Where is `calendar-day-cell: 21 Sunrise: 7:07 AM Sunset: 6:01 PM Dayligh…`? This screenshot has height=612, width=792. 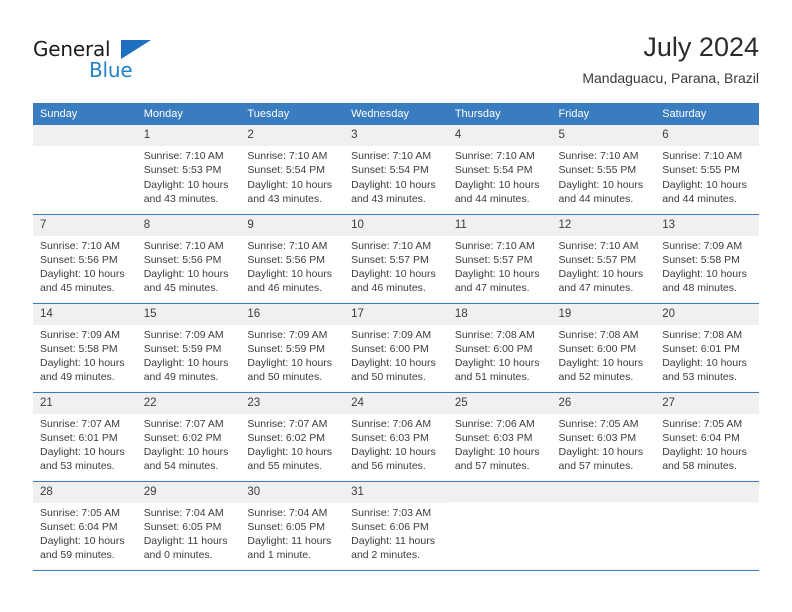 calendar-day-cell: 21 Sunrise: 7:07 AM Sunset: 6:01 PM Dayligh… is located at coordinates (85, 437).